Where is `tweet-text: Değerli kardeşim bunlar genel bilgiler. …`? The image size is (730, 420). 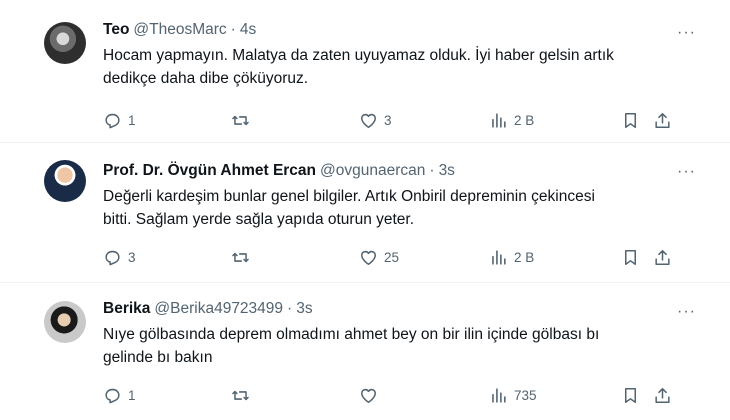 tweet-text: Değerli kardeşim bunlar genel bilgiler. … is located at coordinates (391, 208).